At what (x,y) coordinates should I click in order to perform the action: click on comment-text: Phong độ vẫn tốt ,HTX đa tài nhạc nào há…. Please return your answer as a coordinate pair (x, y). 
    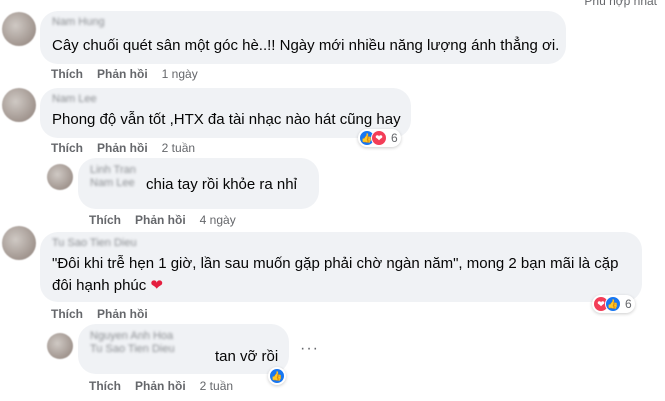
    Looking at the image, I should click on (226, 119).